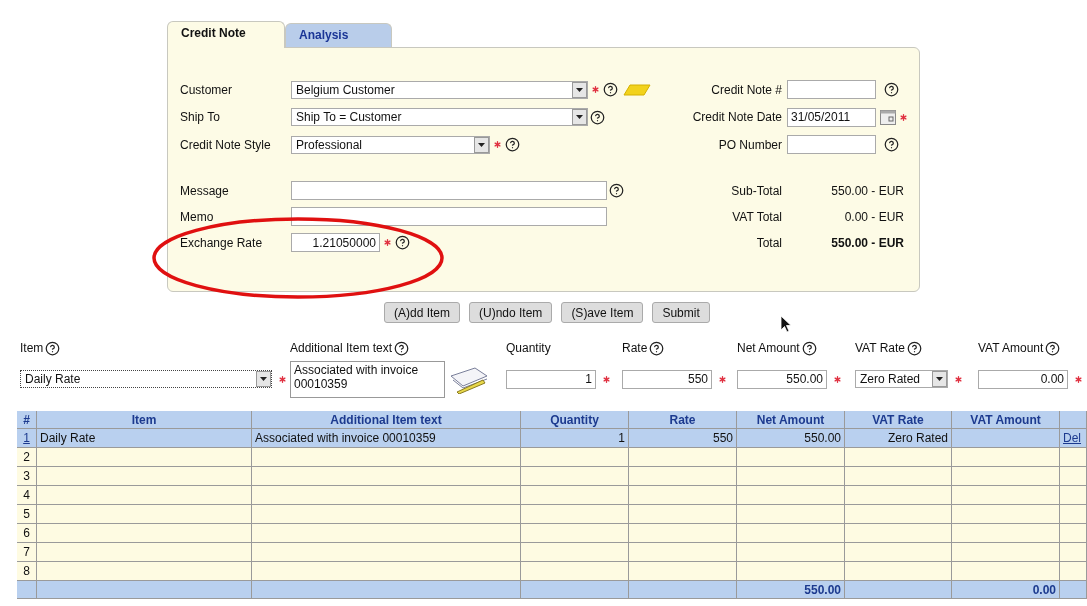 This screenshot has height=606, width=1087. I want to click on table-cell: 7, so click(27, 552).